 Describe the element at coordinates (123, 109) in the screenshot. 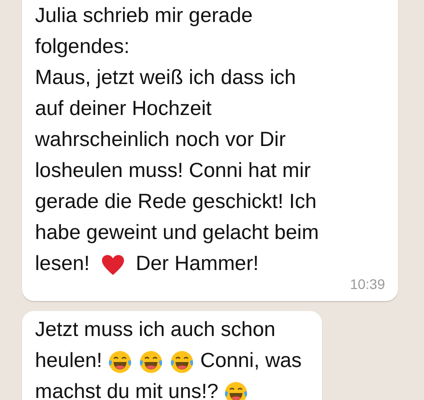

I see `message-text: auf deiner Hochzeit` at that location.